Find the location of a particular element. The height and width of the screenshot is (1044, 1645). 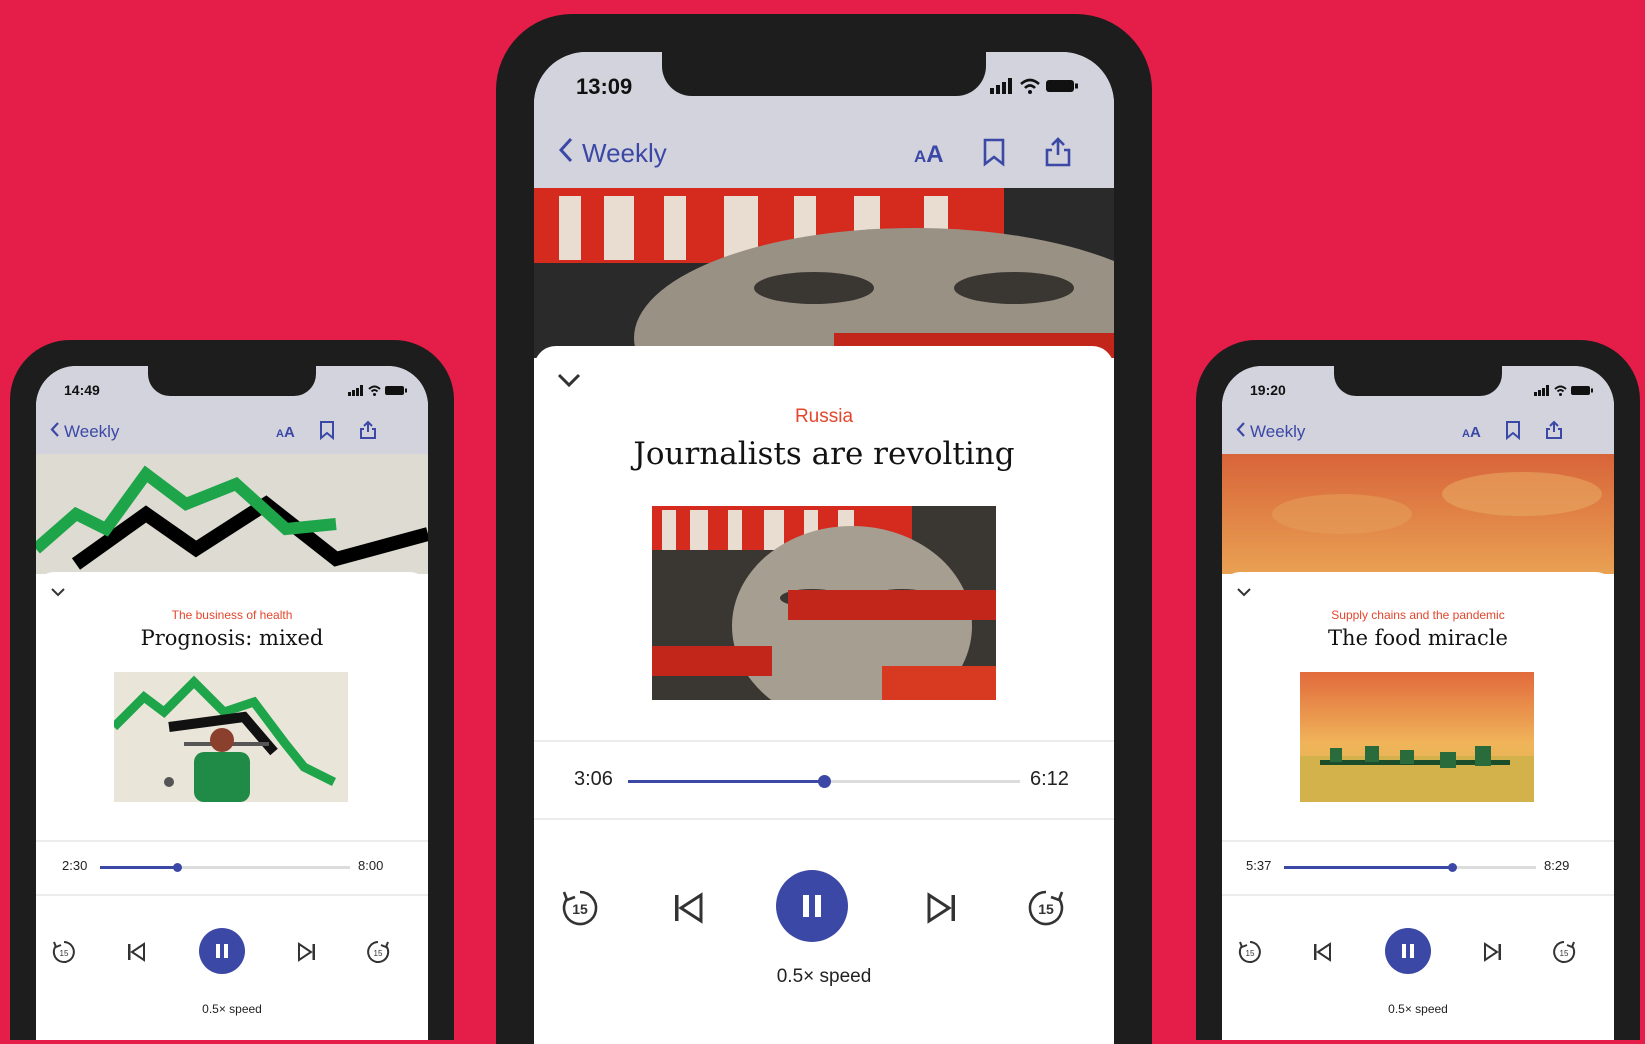

article-artwork is located at coordinates (1417, 737).